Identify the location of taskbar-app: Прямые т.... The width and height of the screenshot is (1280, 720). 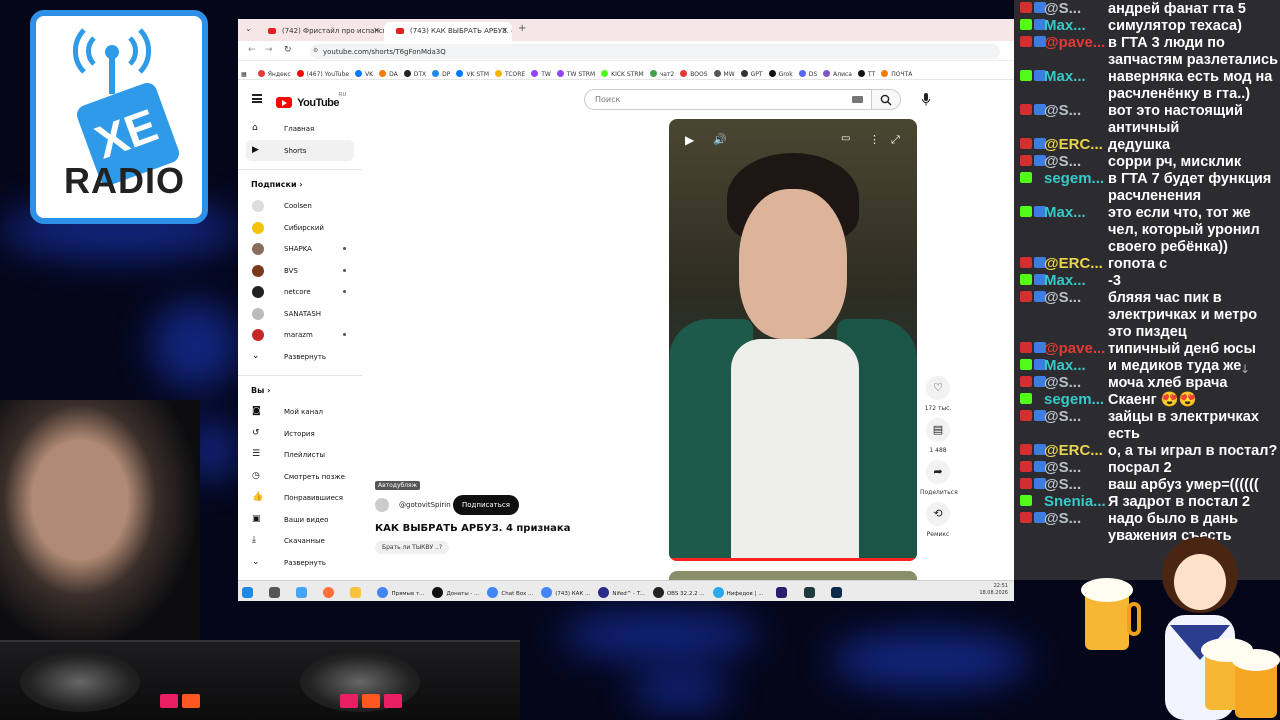
(400, 591).